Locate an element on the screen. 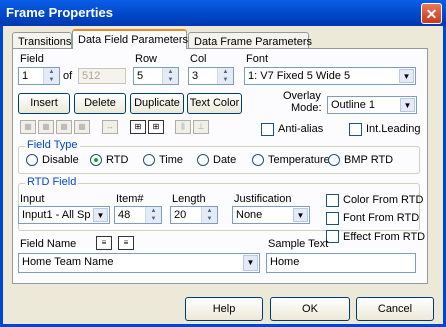 This screenshot has height=327, width=446. ok-button: OK is located at coordinates (310, 309).